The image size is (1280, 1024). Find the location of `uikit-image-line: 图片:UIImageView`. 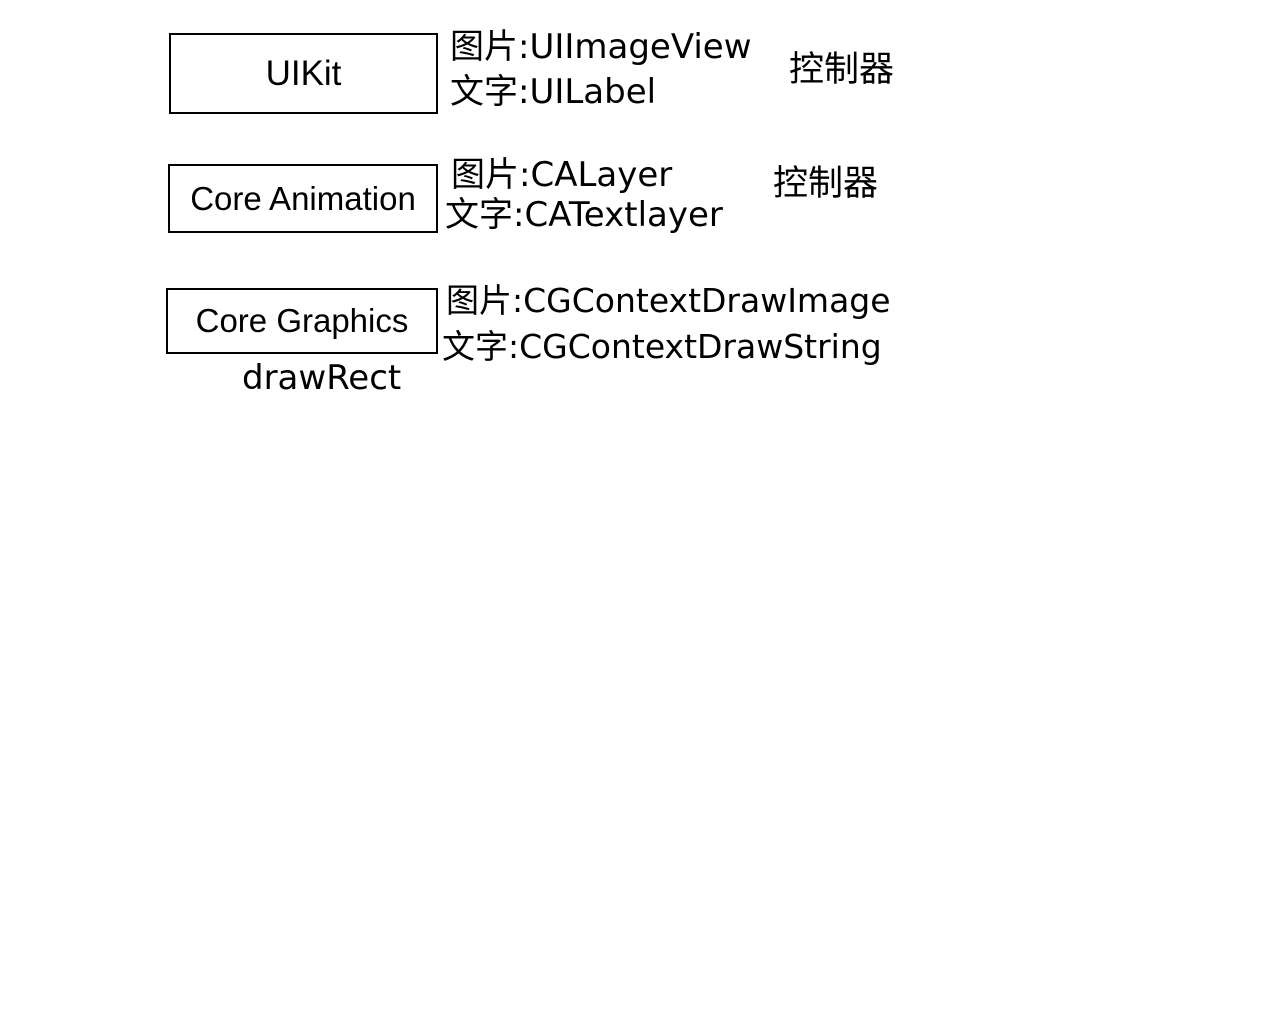

uikit-image-line: 图片:UIImageView is located at coordinates (601, 47).